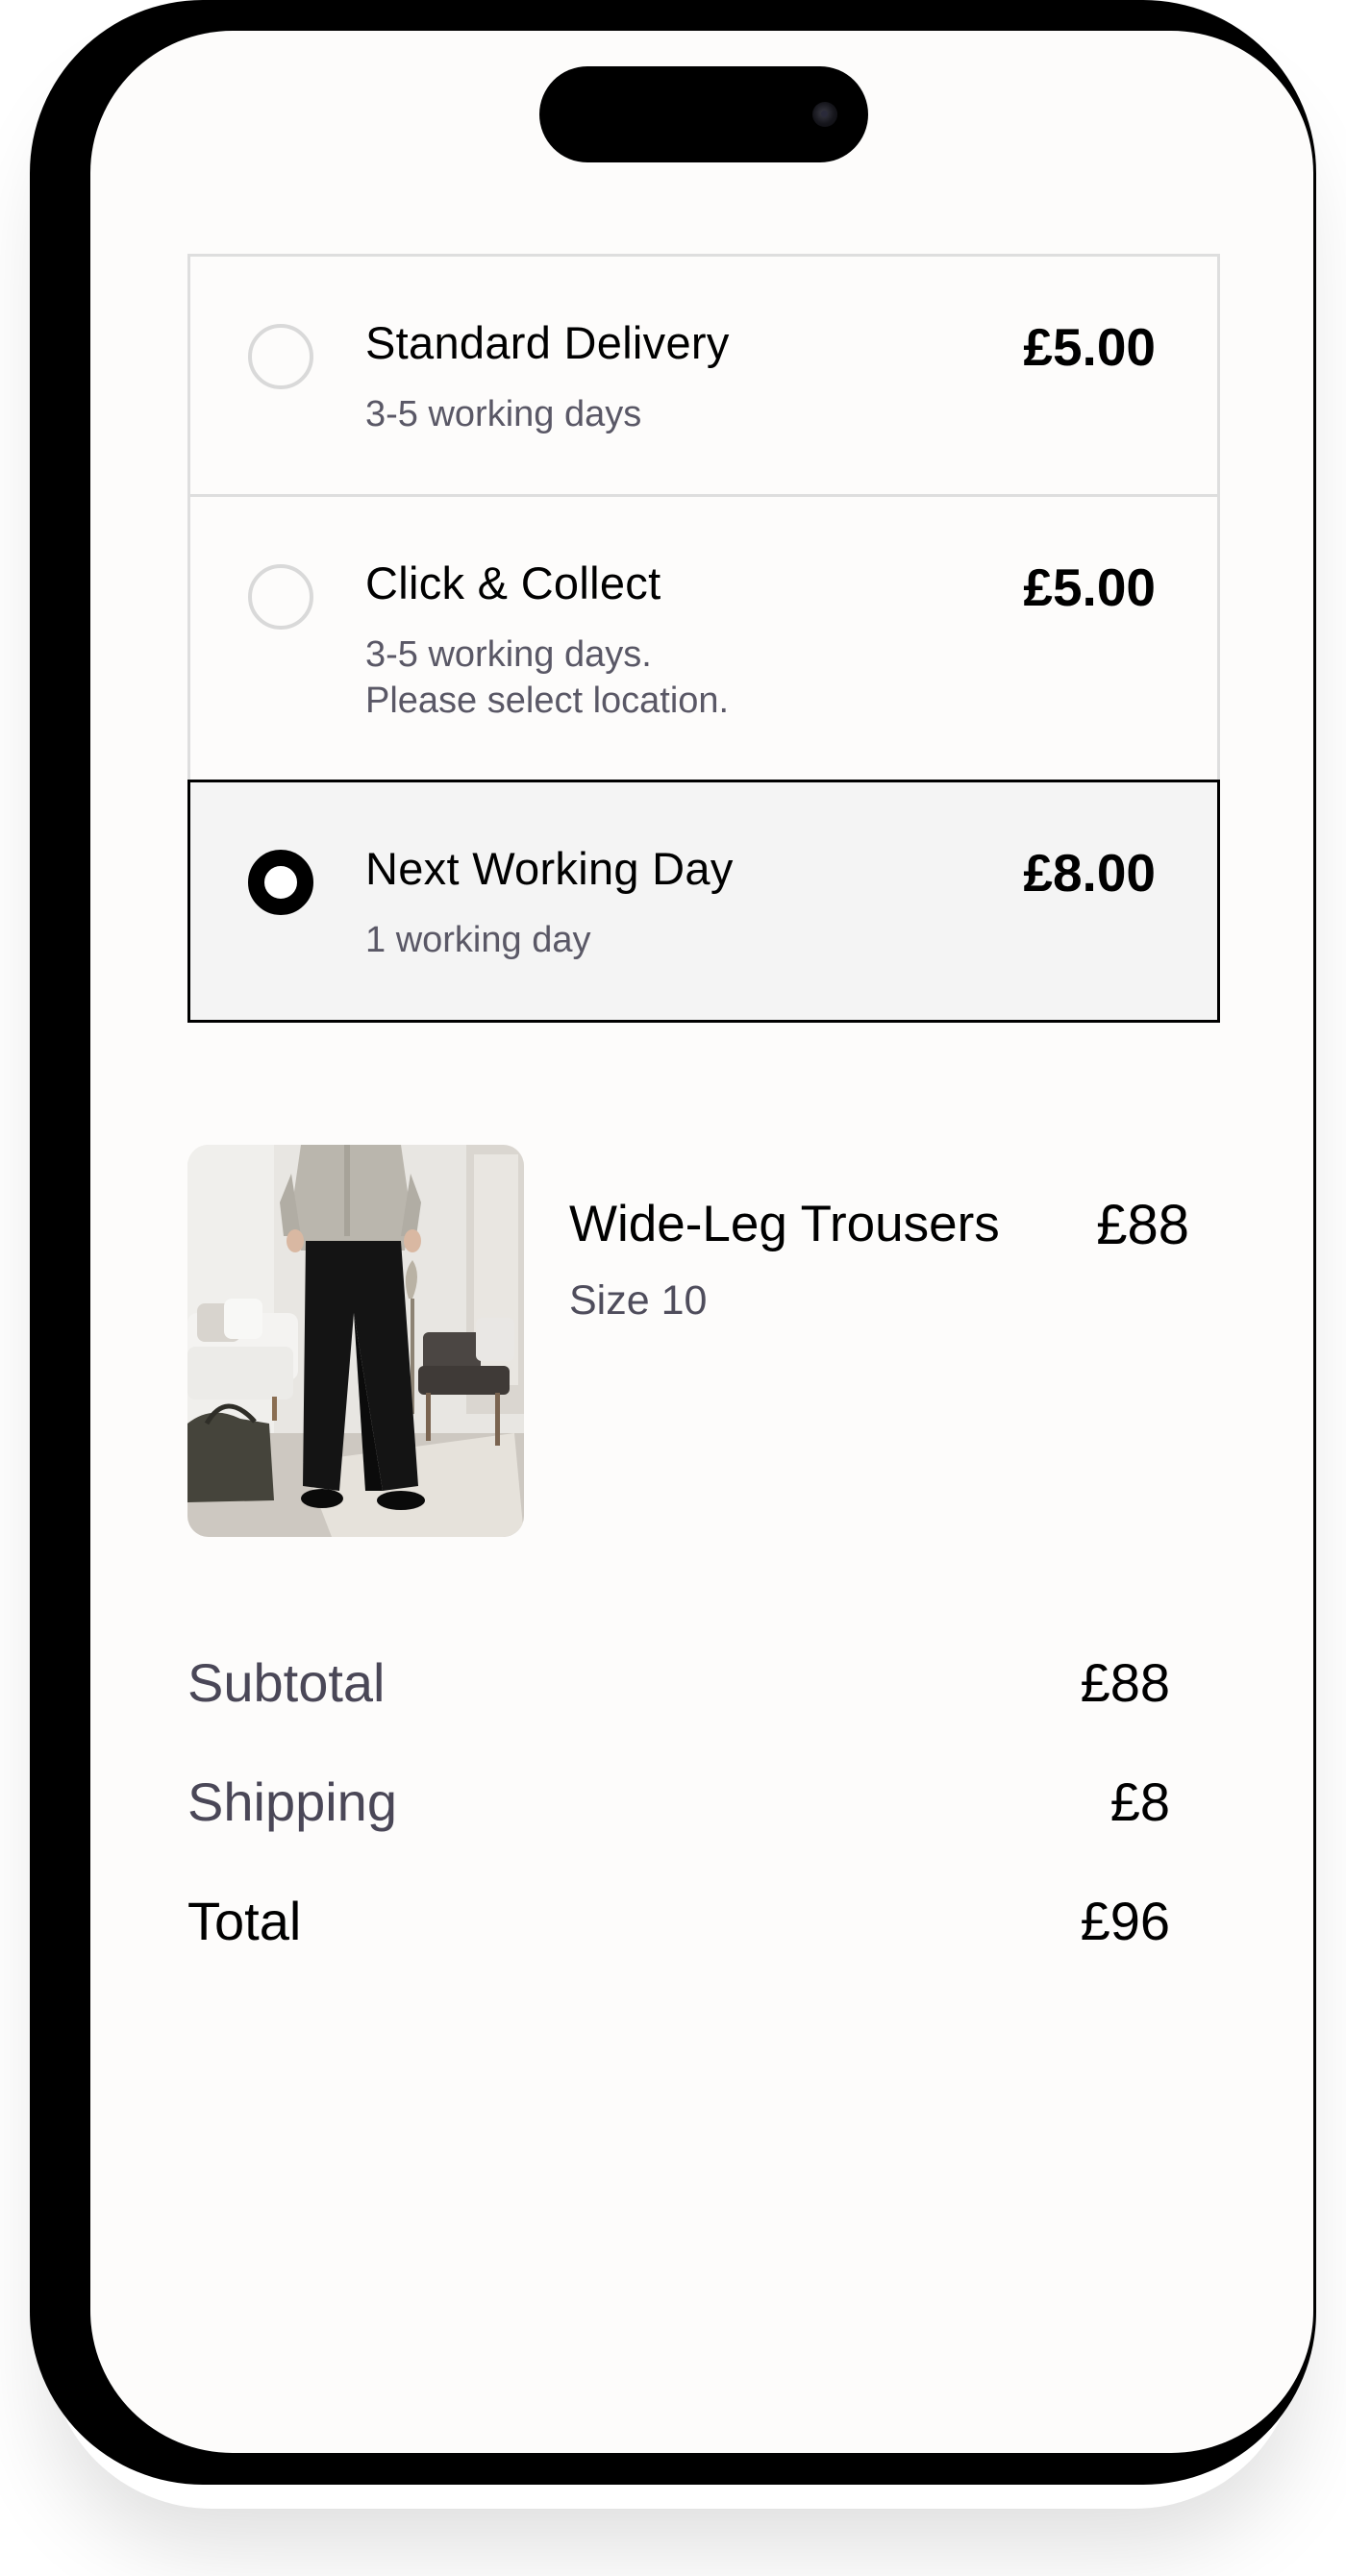 The image size is (1346, 2576). Describe the element at coordinates (1142, 1225) in the screenshot. I see `product-price: £88` at that location.